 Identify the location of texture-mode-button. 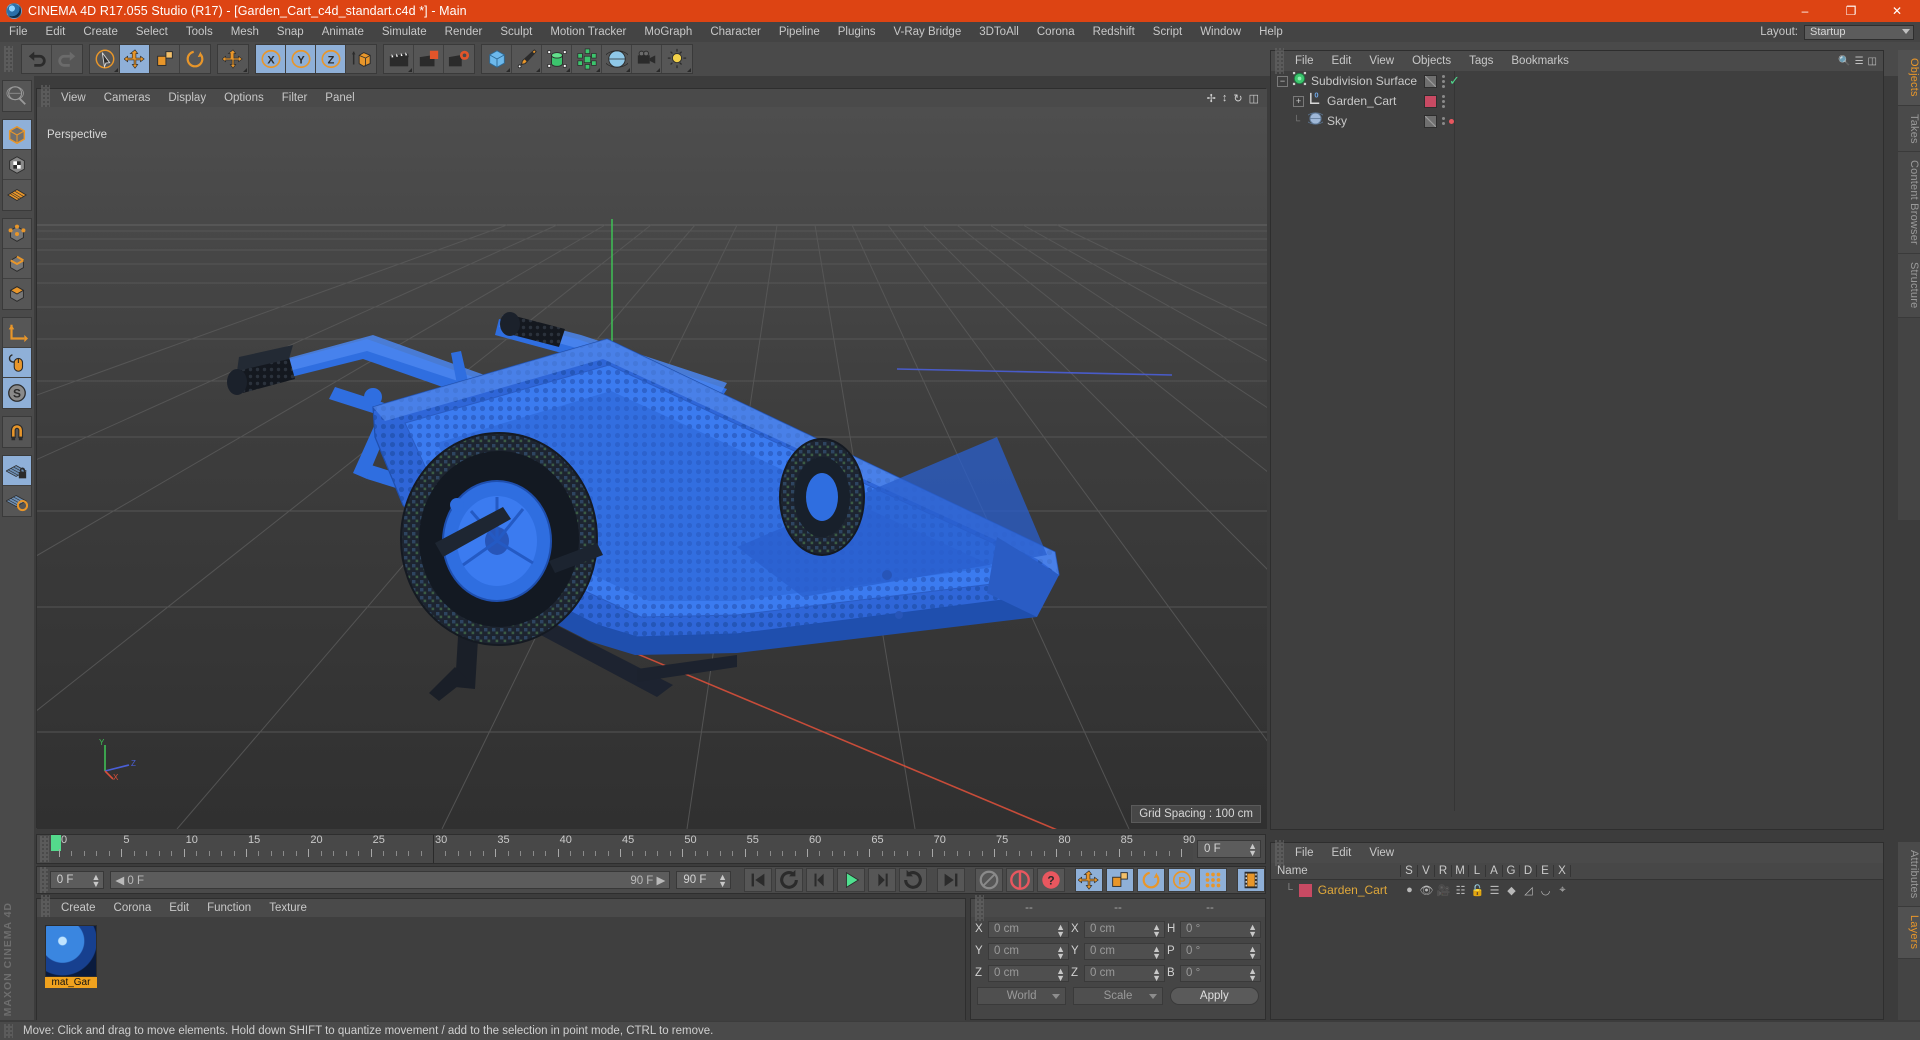
(17, 165).